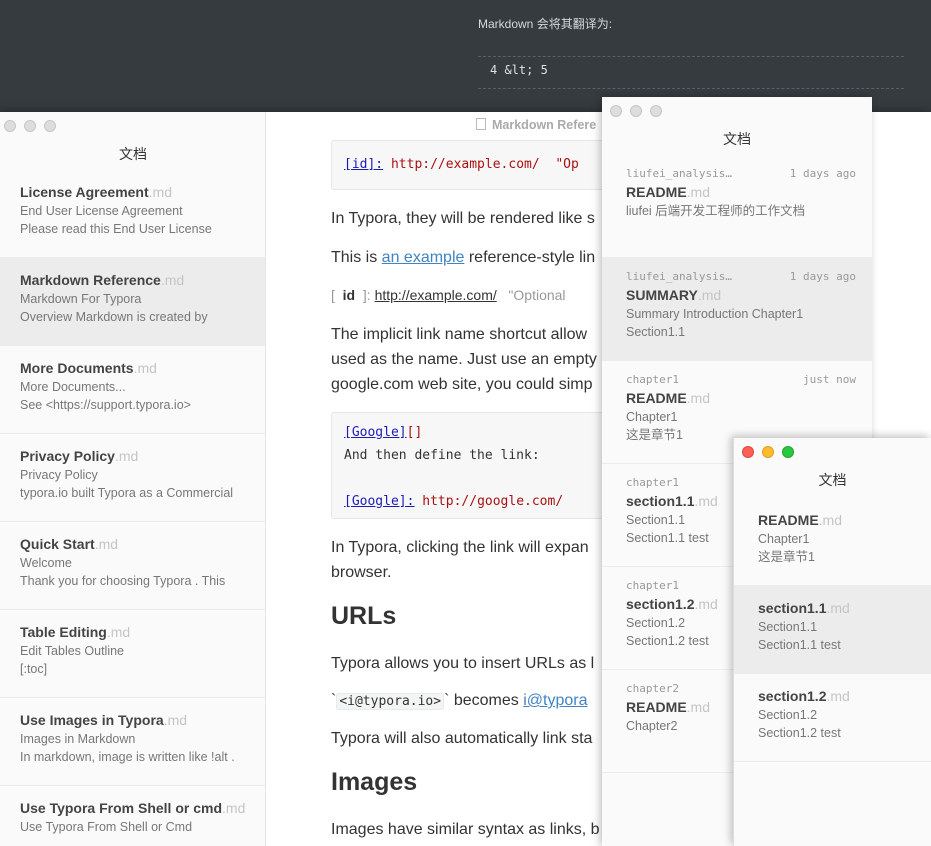  What do you see at coordinates (829, 379) in the screenshot?
I see `file-time: just now` at bounding box center [829, 379].